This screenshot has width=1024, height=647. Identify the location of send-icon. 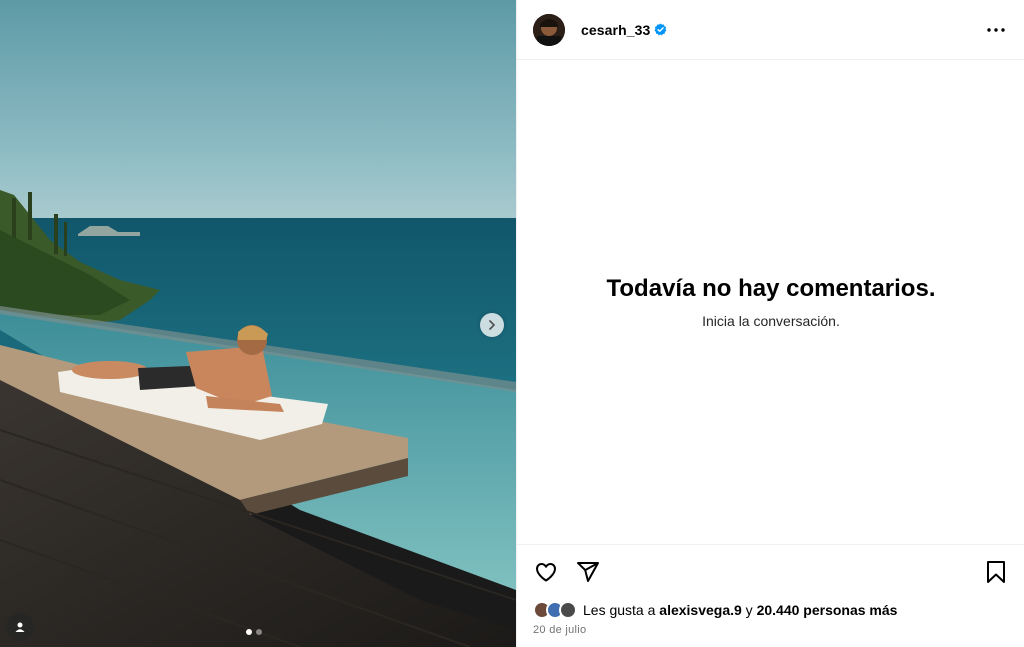
(588, 572).